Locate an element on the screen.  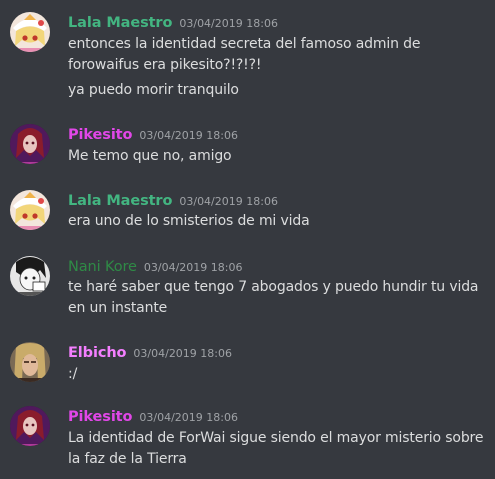
message-text: :/ is located at coordinates (73, 374).